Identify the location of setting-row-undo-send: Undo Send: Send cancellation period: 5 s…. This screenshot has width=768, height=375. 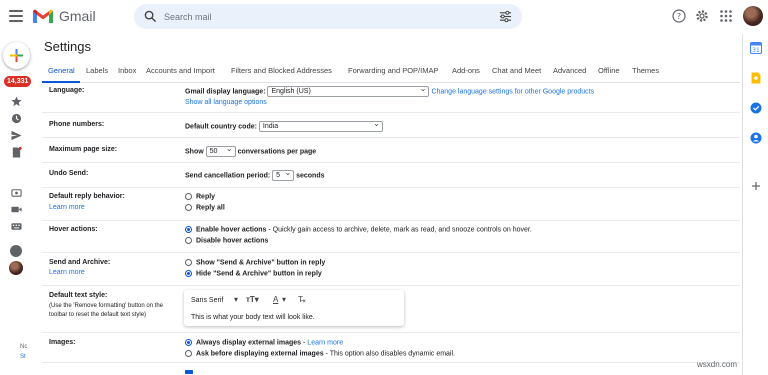
(391, 175).